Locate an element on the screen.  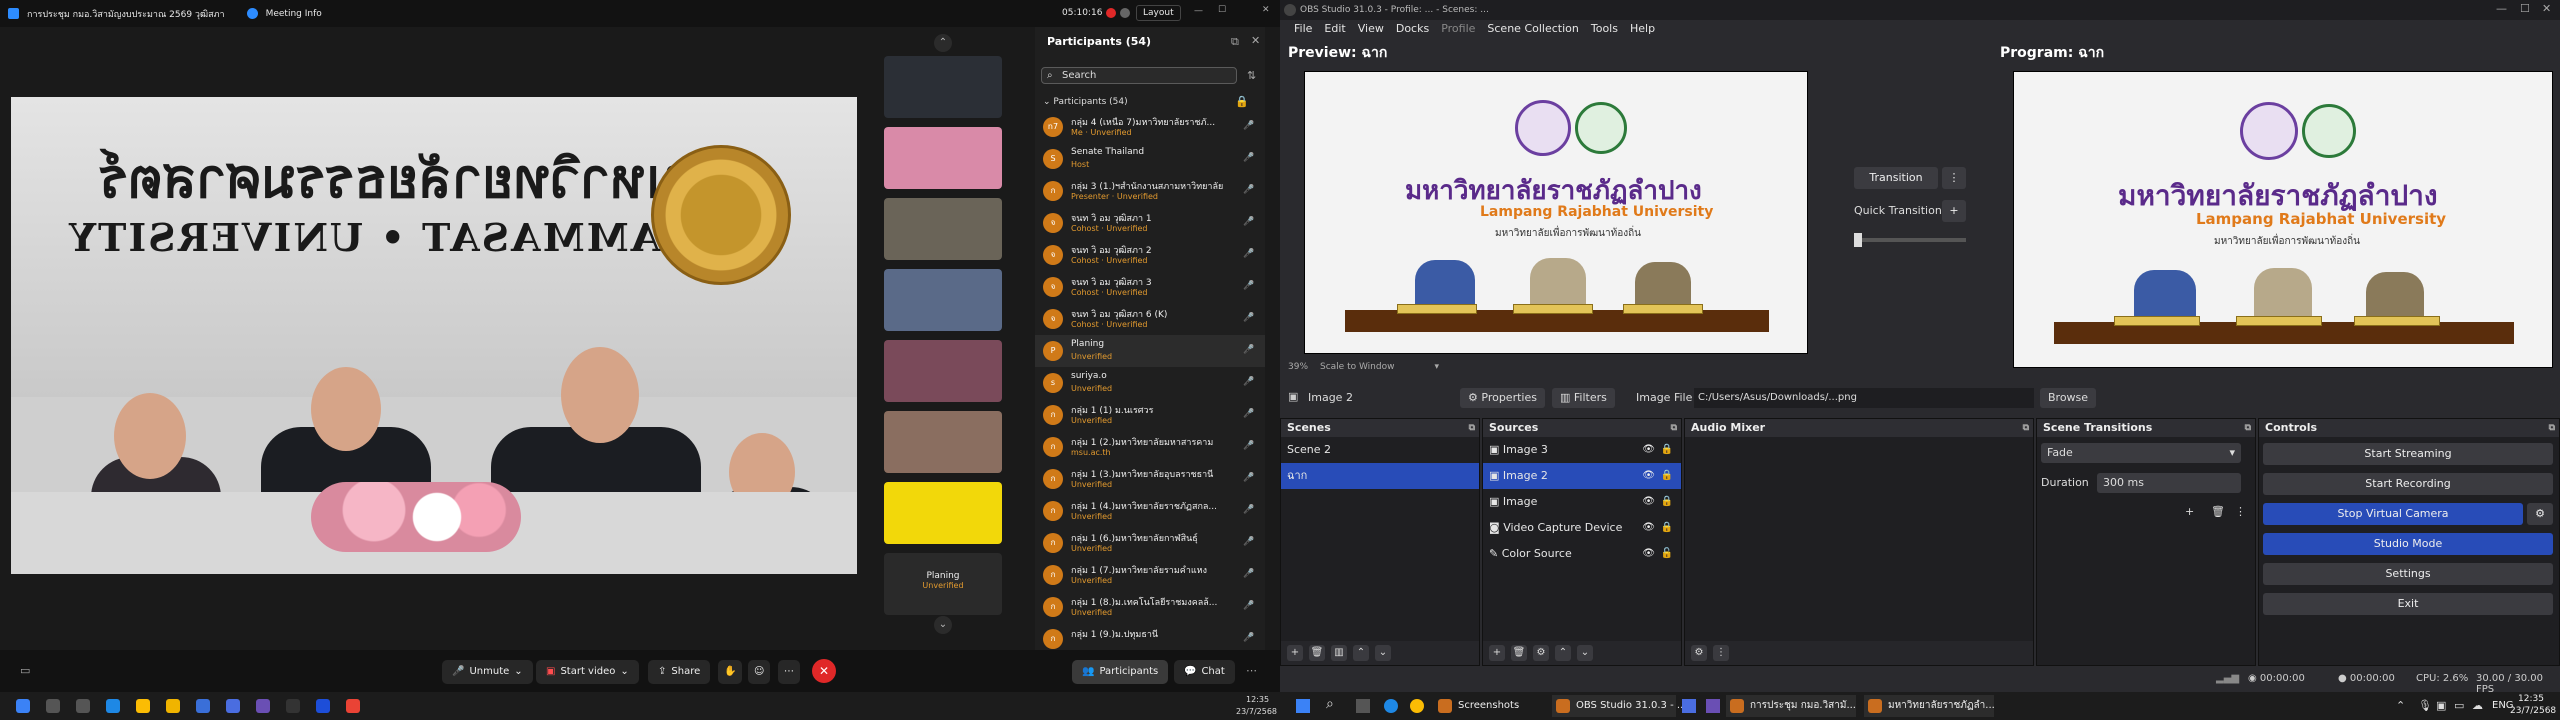
leave-button: ✕ is located at coordinates (824, 671).